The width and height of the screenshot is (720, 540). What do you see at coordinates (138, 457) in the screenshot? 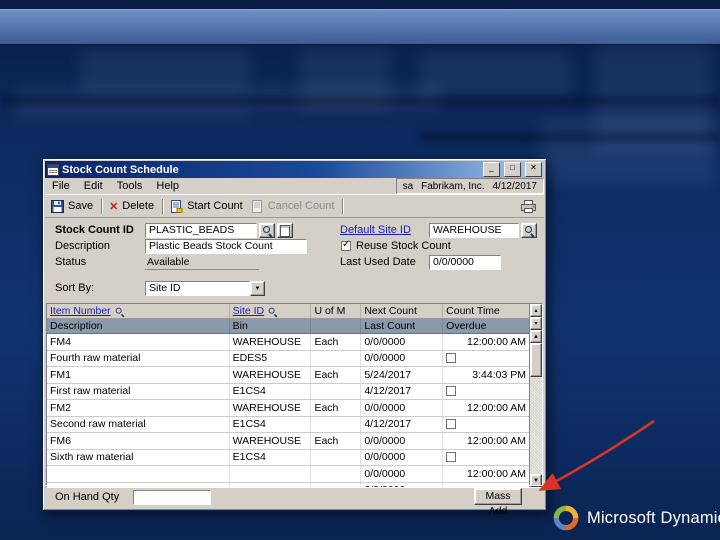
I see `cell-description: Sixth raw material` at bounding box center [138, 457].